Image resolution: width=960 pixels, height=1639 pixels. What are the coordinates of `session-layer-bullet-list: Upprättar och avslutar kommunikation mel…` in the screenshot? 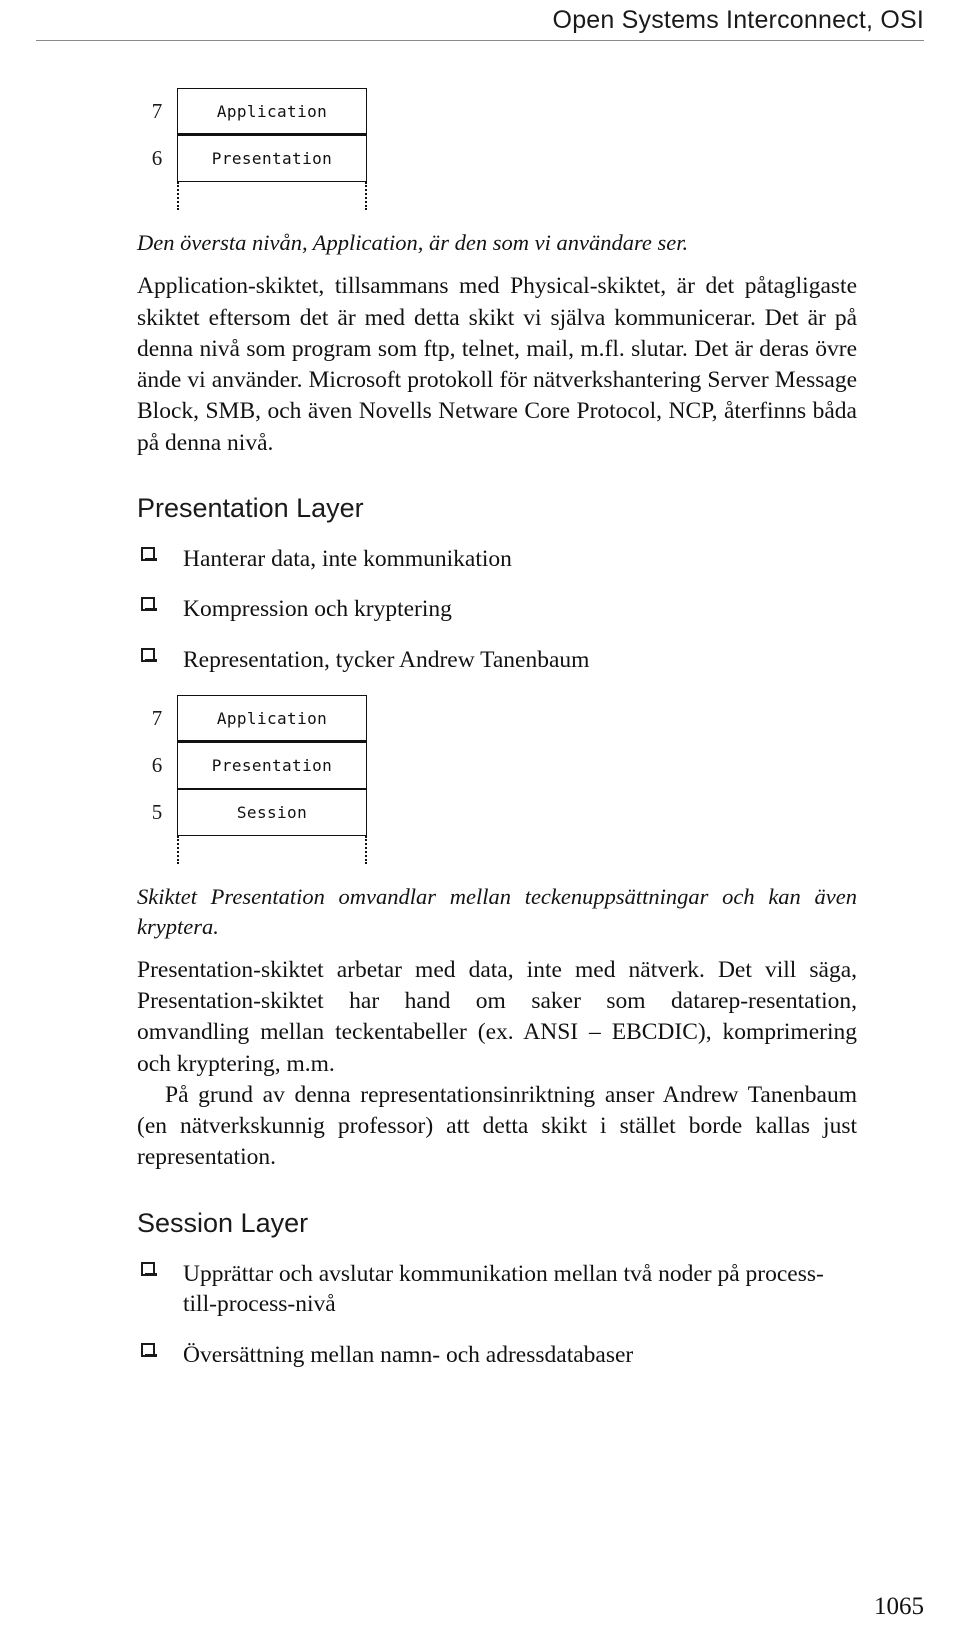 It's located at (497, 1315).